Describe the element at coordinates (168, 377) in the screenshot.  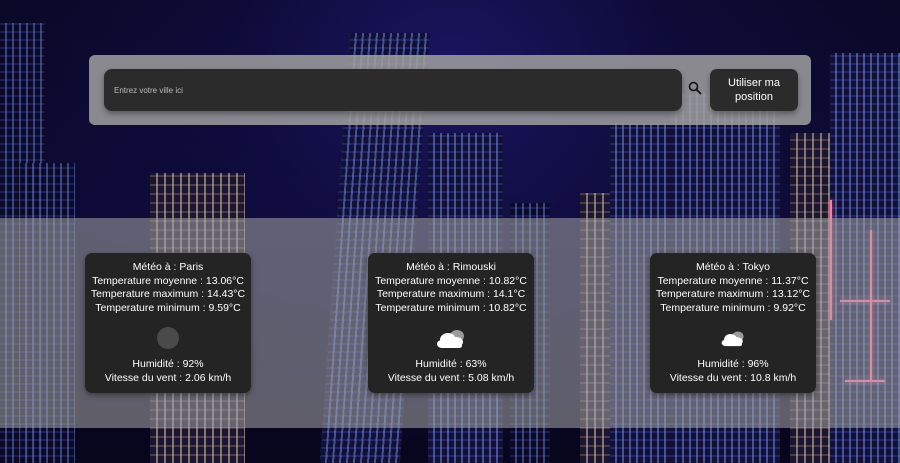
I see `wind-speed: Vitesse du vent : 2.06 km/h` at that location.